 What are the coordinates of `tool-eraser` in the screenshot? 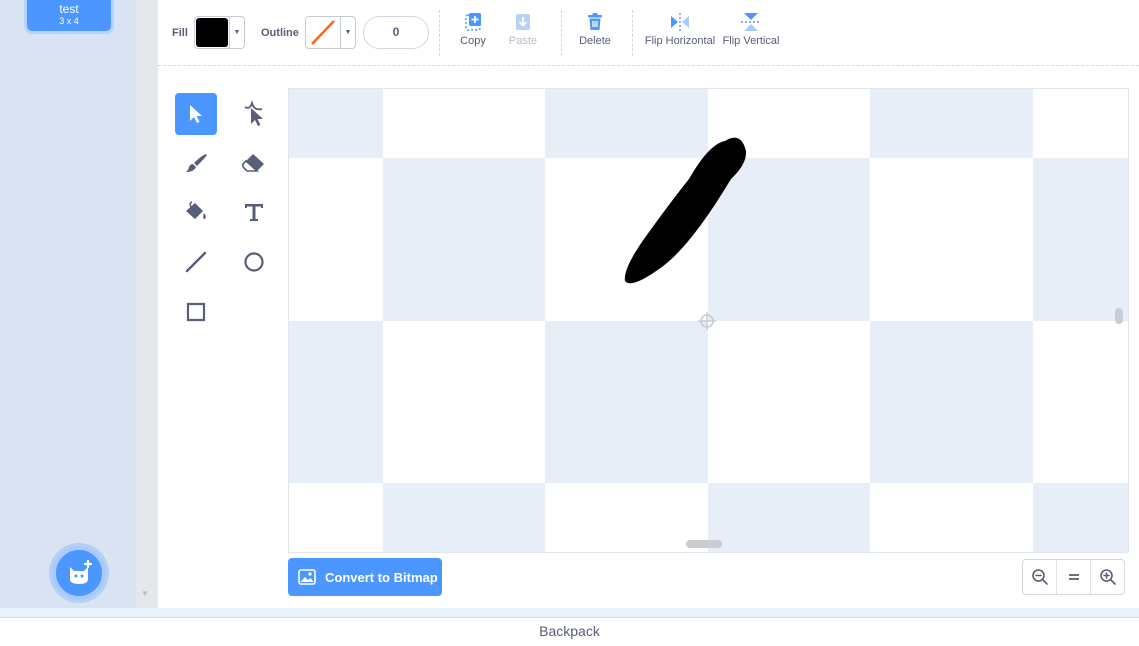 It's located at (254, 163).